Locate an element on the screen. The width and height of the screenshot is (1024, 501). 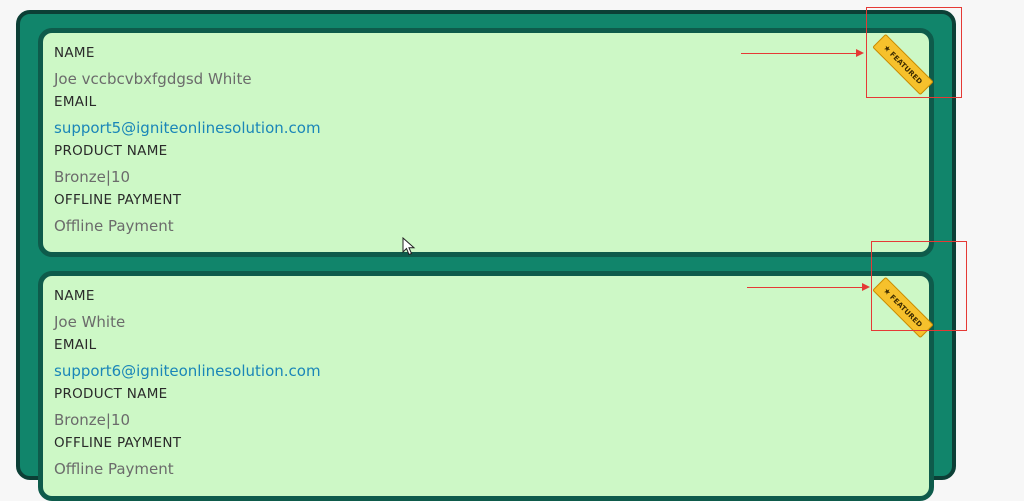
name-label: NAME is located at coordinates (74, 296).